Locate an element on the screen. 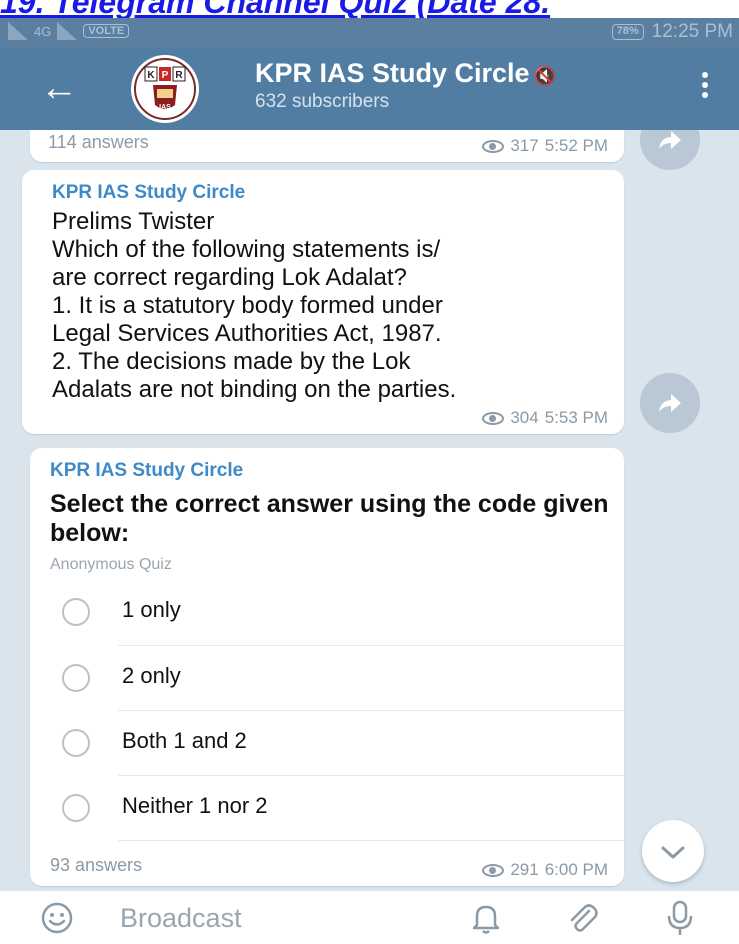 The height and width of the screenshot is (944, 739). svg-text: P is located at coordinates (165, 75).